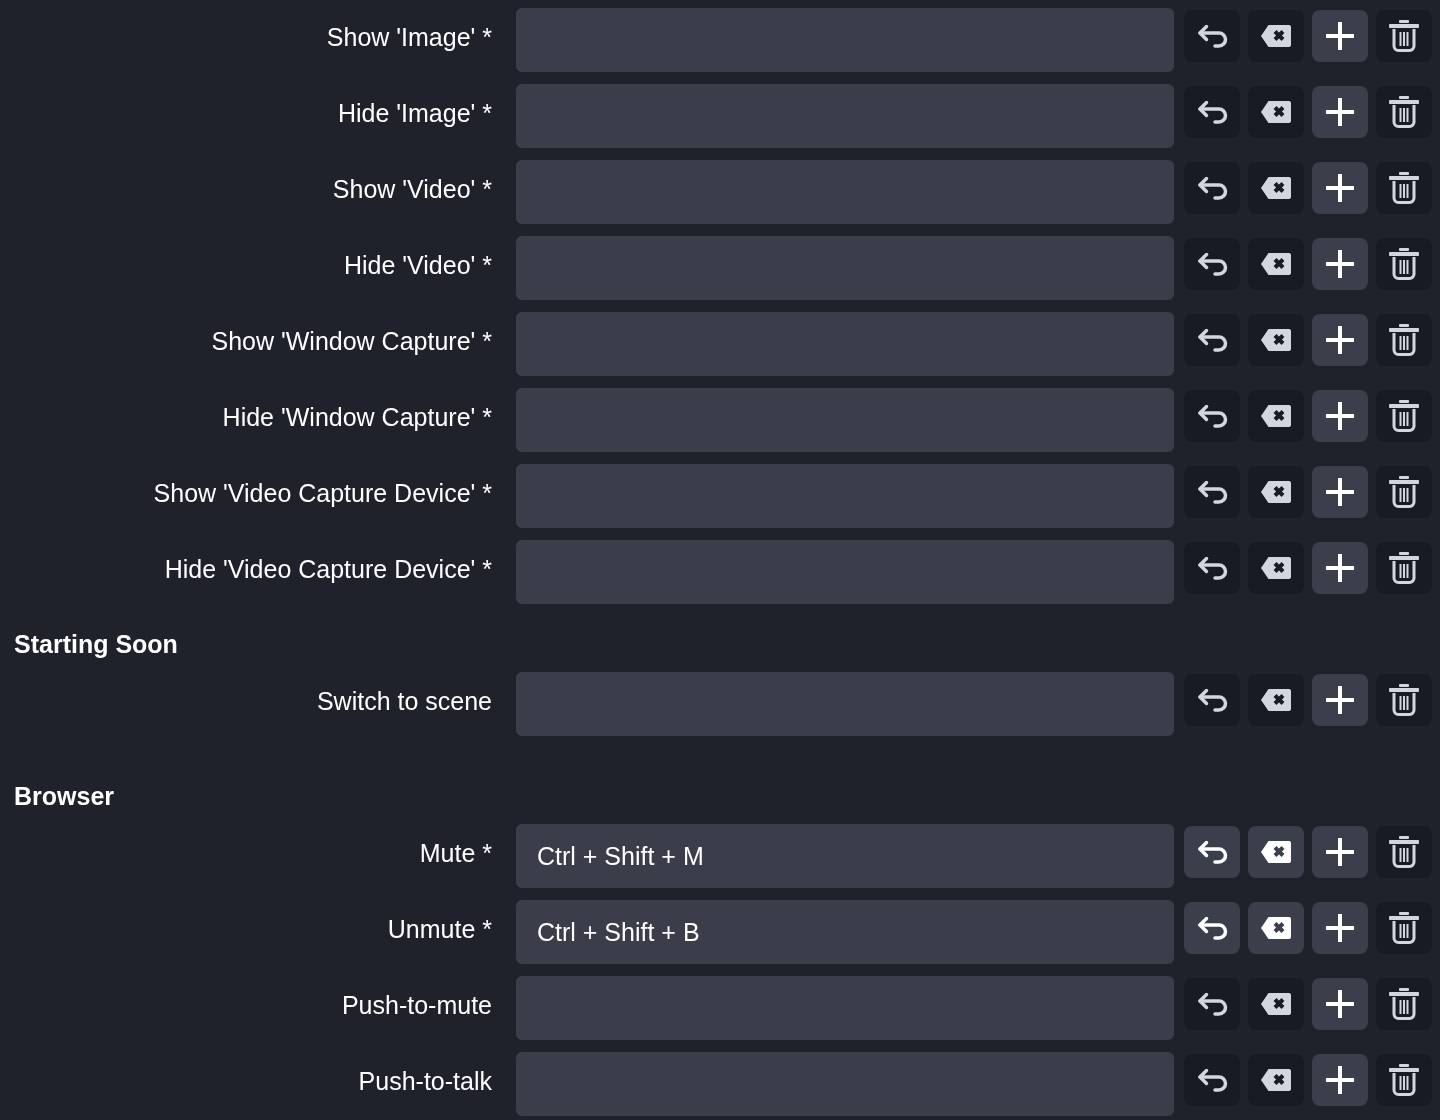  I want to click on hotkey-label: Hide 'Window Capture' *, so click(356, 417).